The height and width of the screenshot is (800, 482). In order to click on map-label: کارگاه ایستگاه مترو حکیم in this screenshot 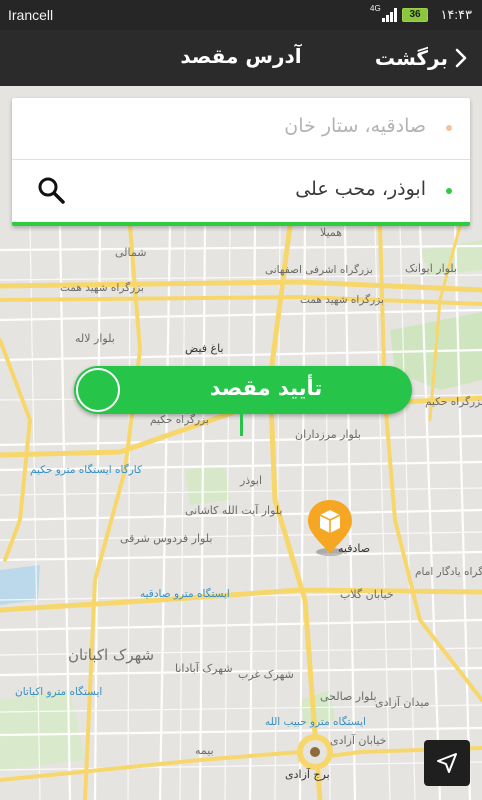, I will do `click(86, 470)`.